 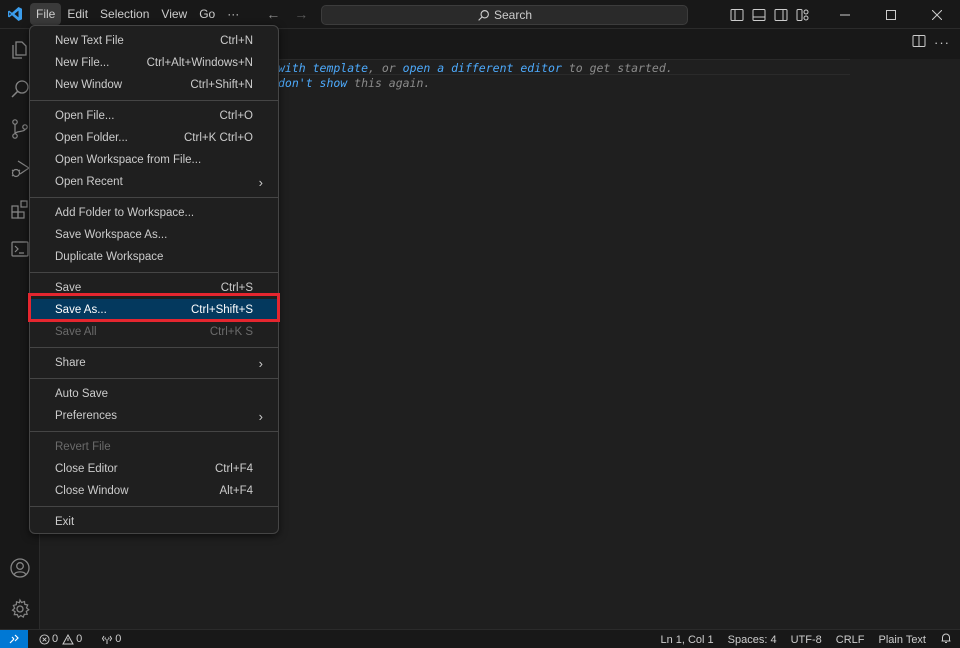 I want to click on problems-status: 0 0, so click(x=60, y=639).